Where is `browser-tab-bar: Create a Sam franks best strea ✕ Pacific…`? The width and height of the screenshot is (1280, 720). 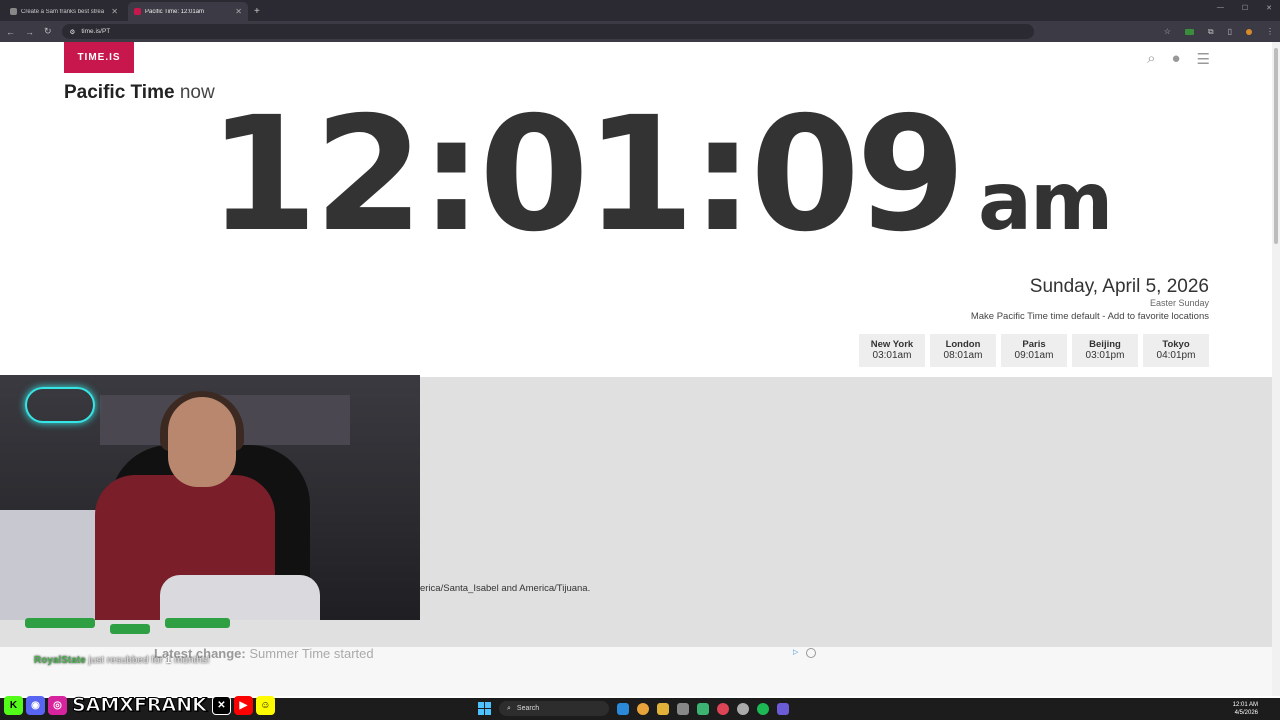 browser-tab-bar: Create a Sam franks best strea ✕ Pacific… is located at coordinates (640, 10).